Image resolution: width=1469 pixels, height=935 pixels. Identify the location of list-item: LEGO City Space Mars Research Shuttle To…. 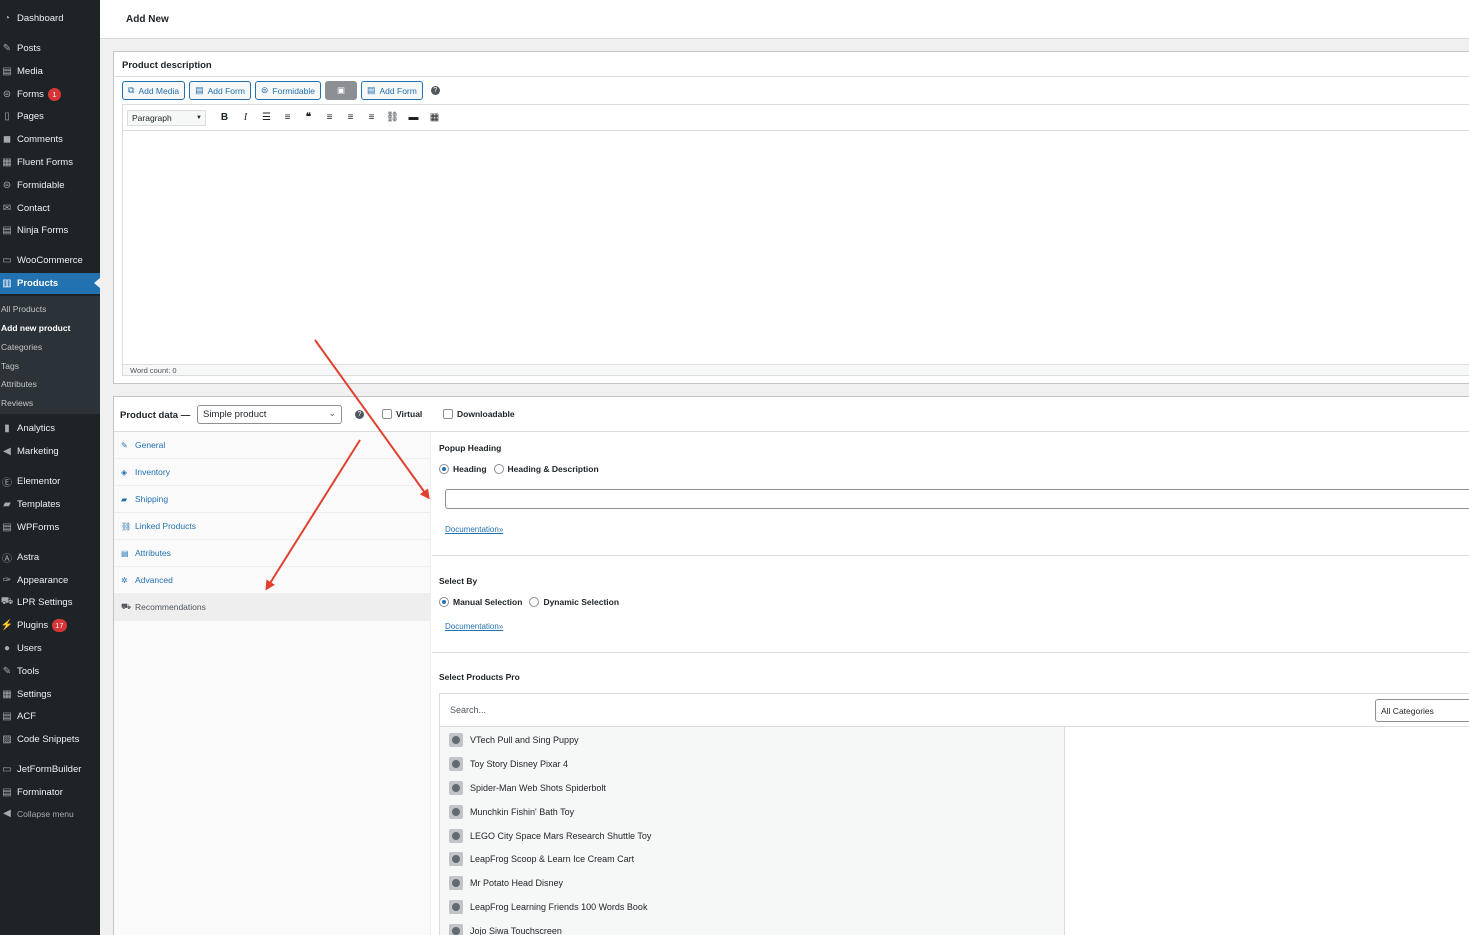
(550, 836).